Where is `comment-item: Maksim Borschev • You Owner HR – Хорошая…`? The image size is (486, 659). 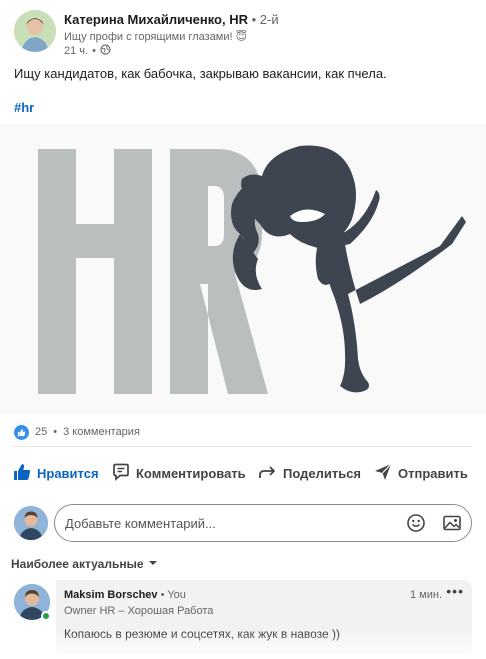 comment-item: Maksim Borschev • You Owner HR – Хорошая… is located at coordinates (243, 617).